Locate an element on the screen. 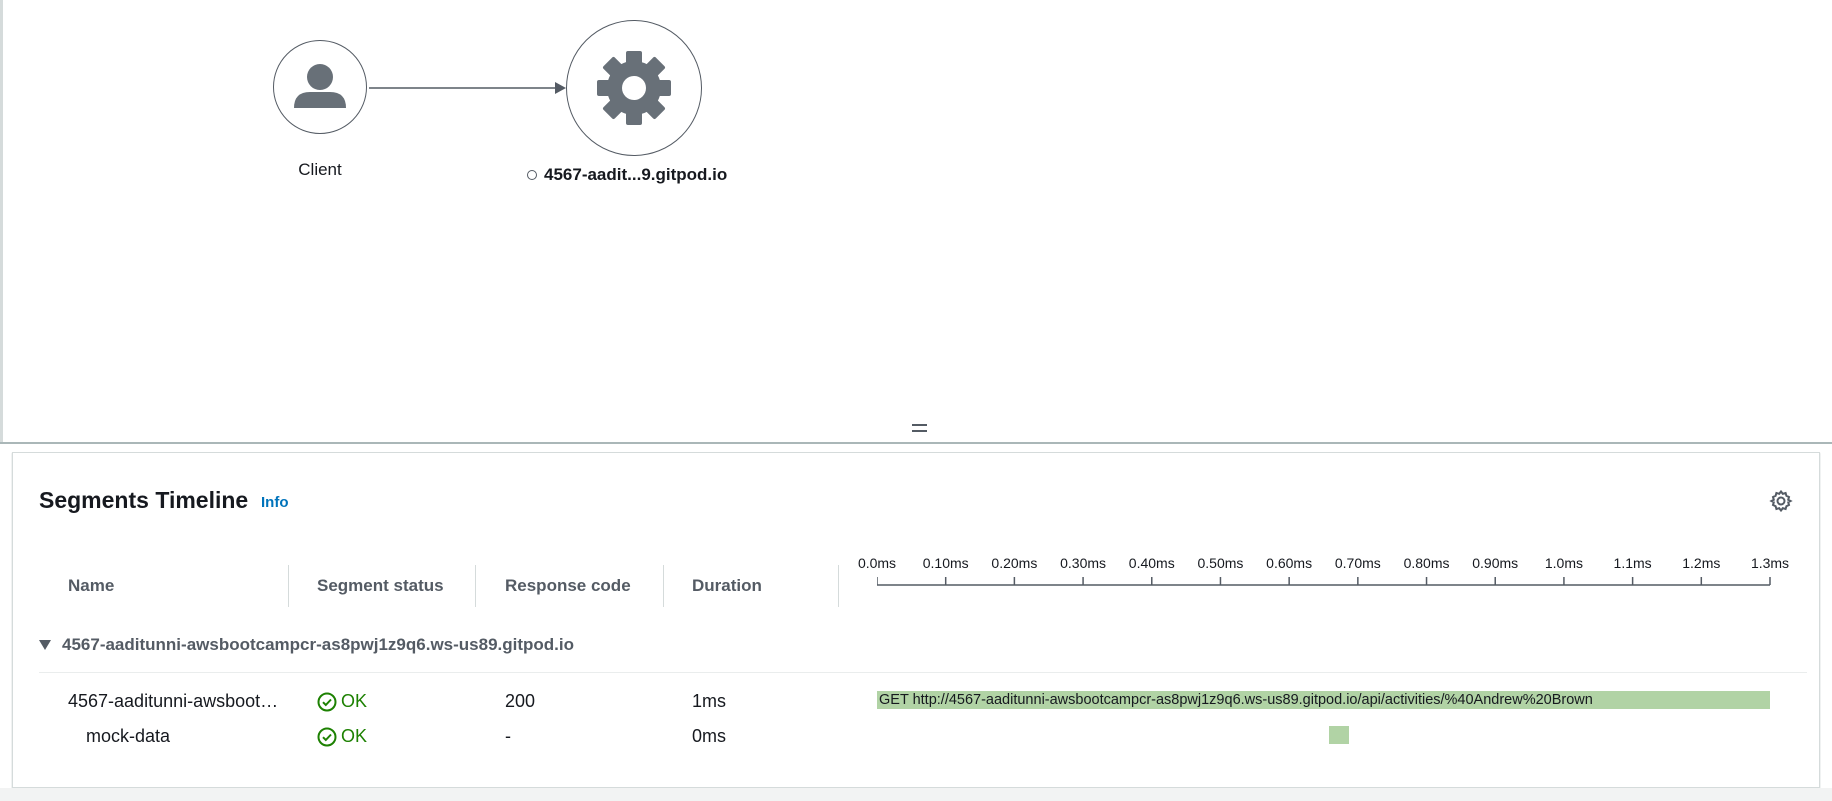 The image size is (1832, 801). status-ring-icon is located at coordinates (532, 175).